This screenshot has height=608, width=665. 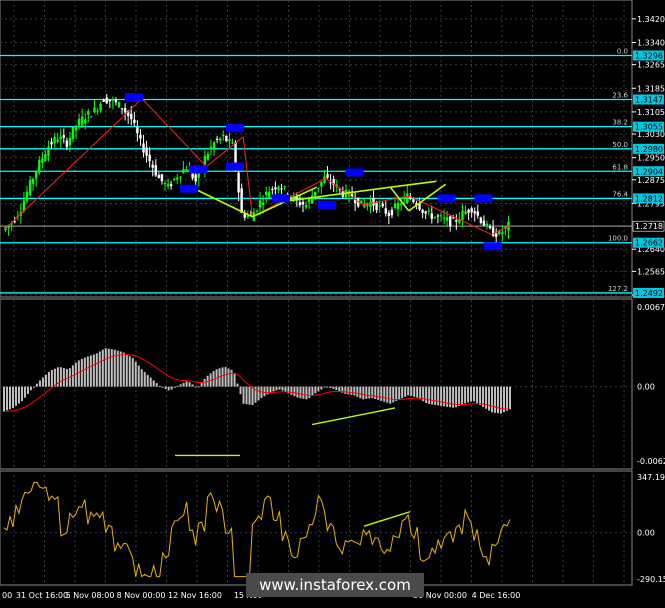 I want to click on fib-price-label: 1.2904, so click(x=649, y=171).